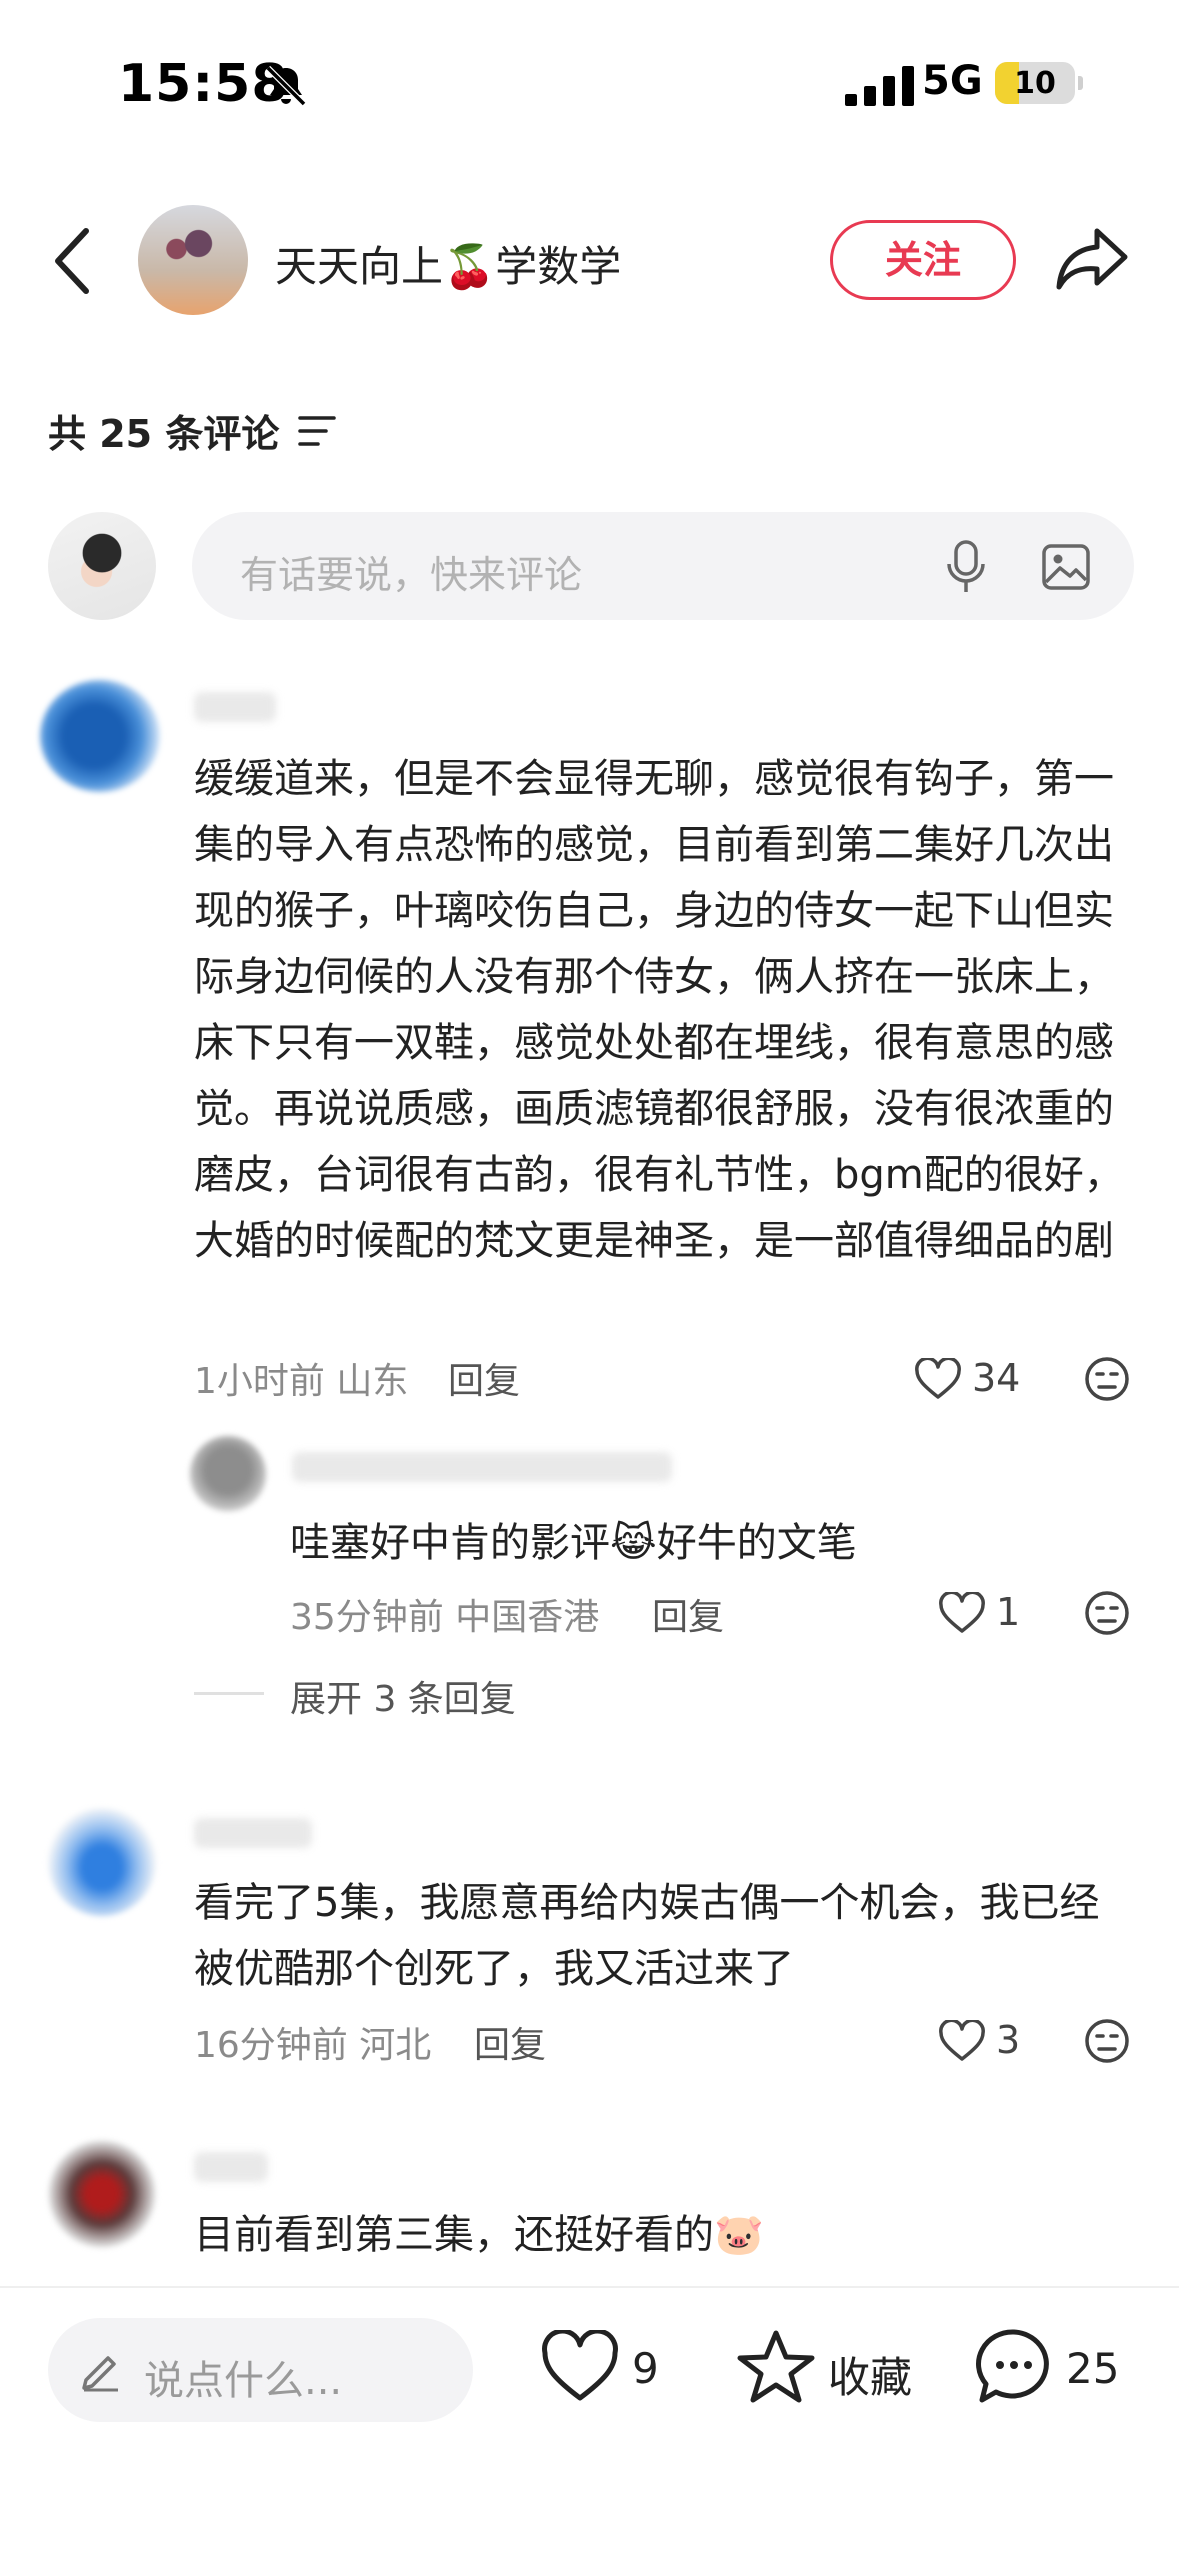  I want to click on author-avatar, so click(193, 260).